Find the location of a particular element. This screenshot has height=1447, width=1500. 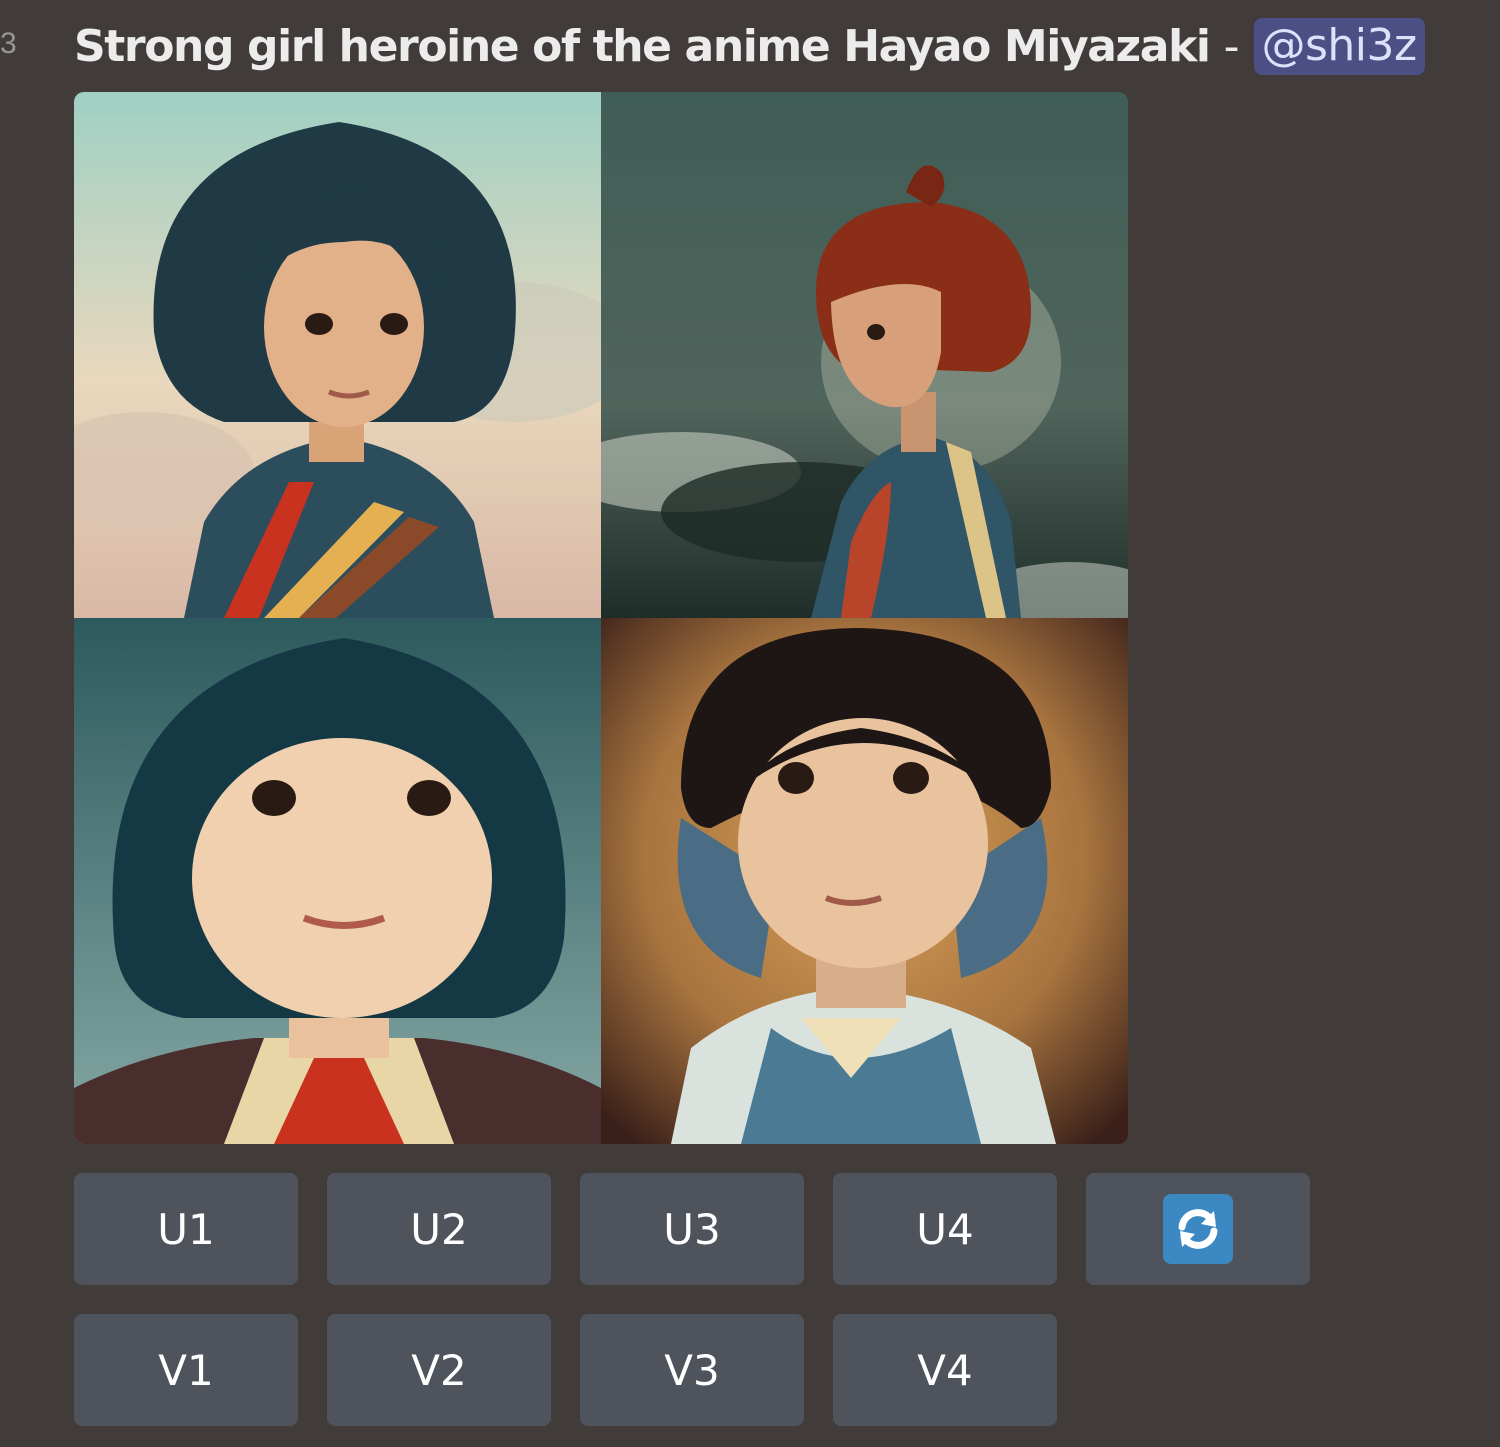

user-mention: @shi3z is located at coordinates (1339, 46).